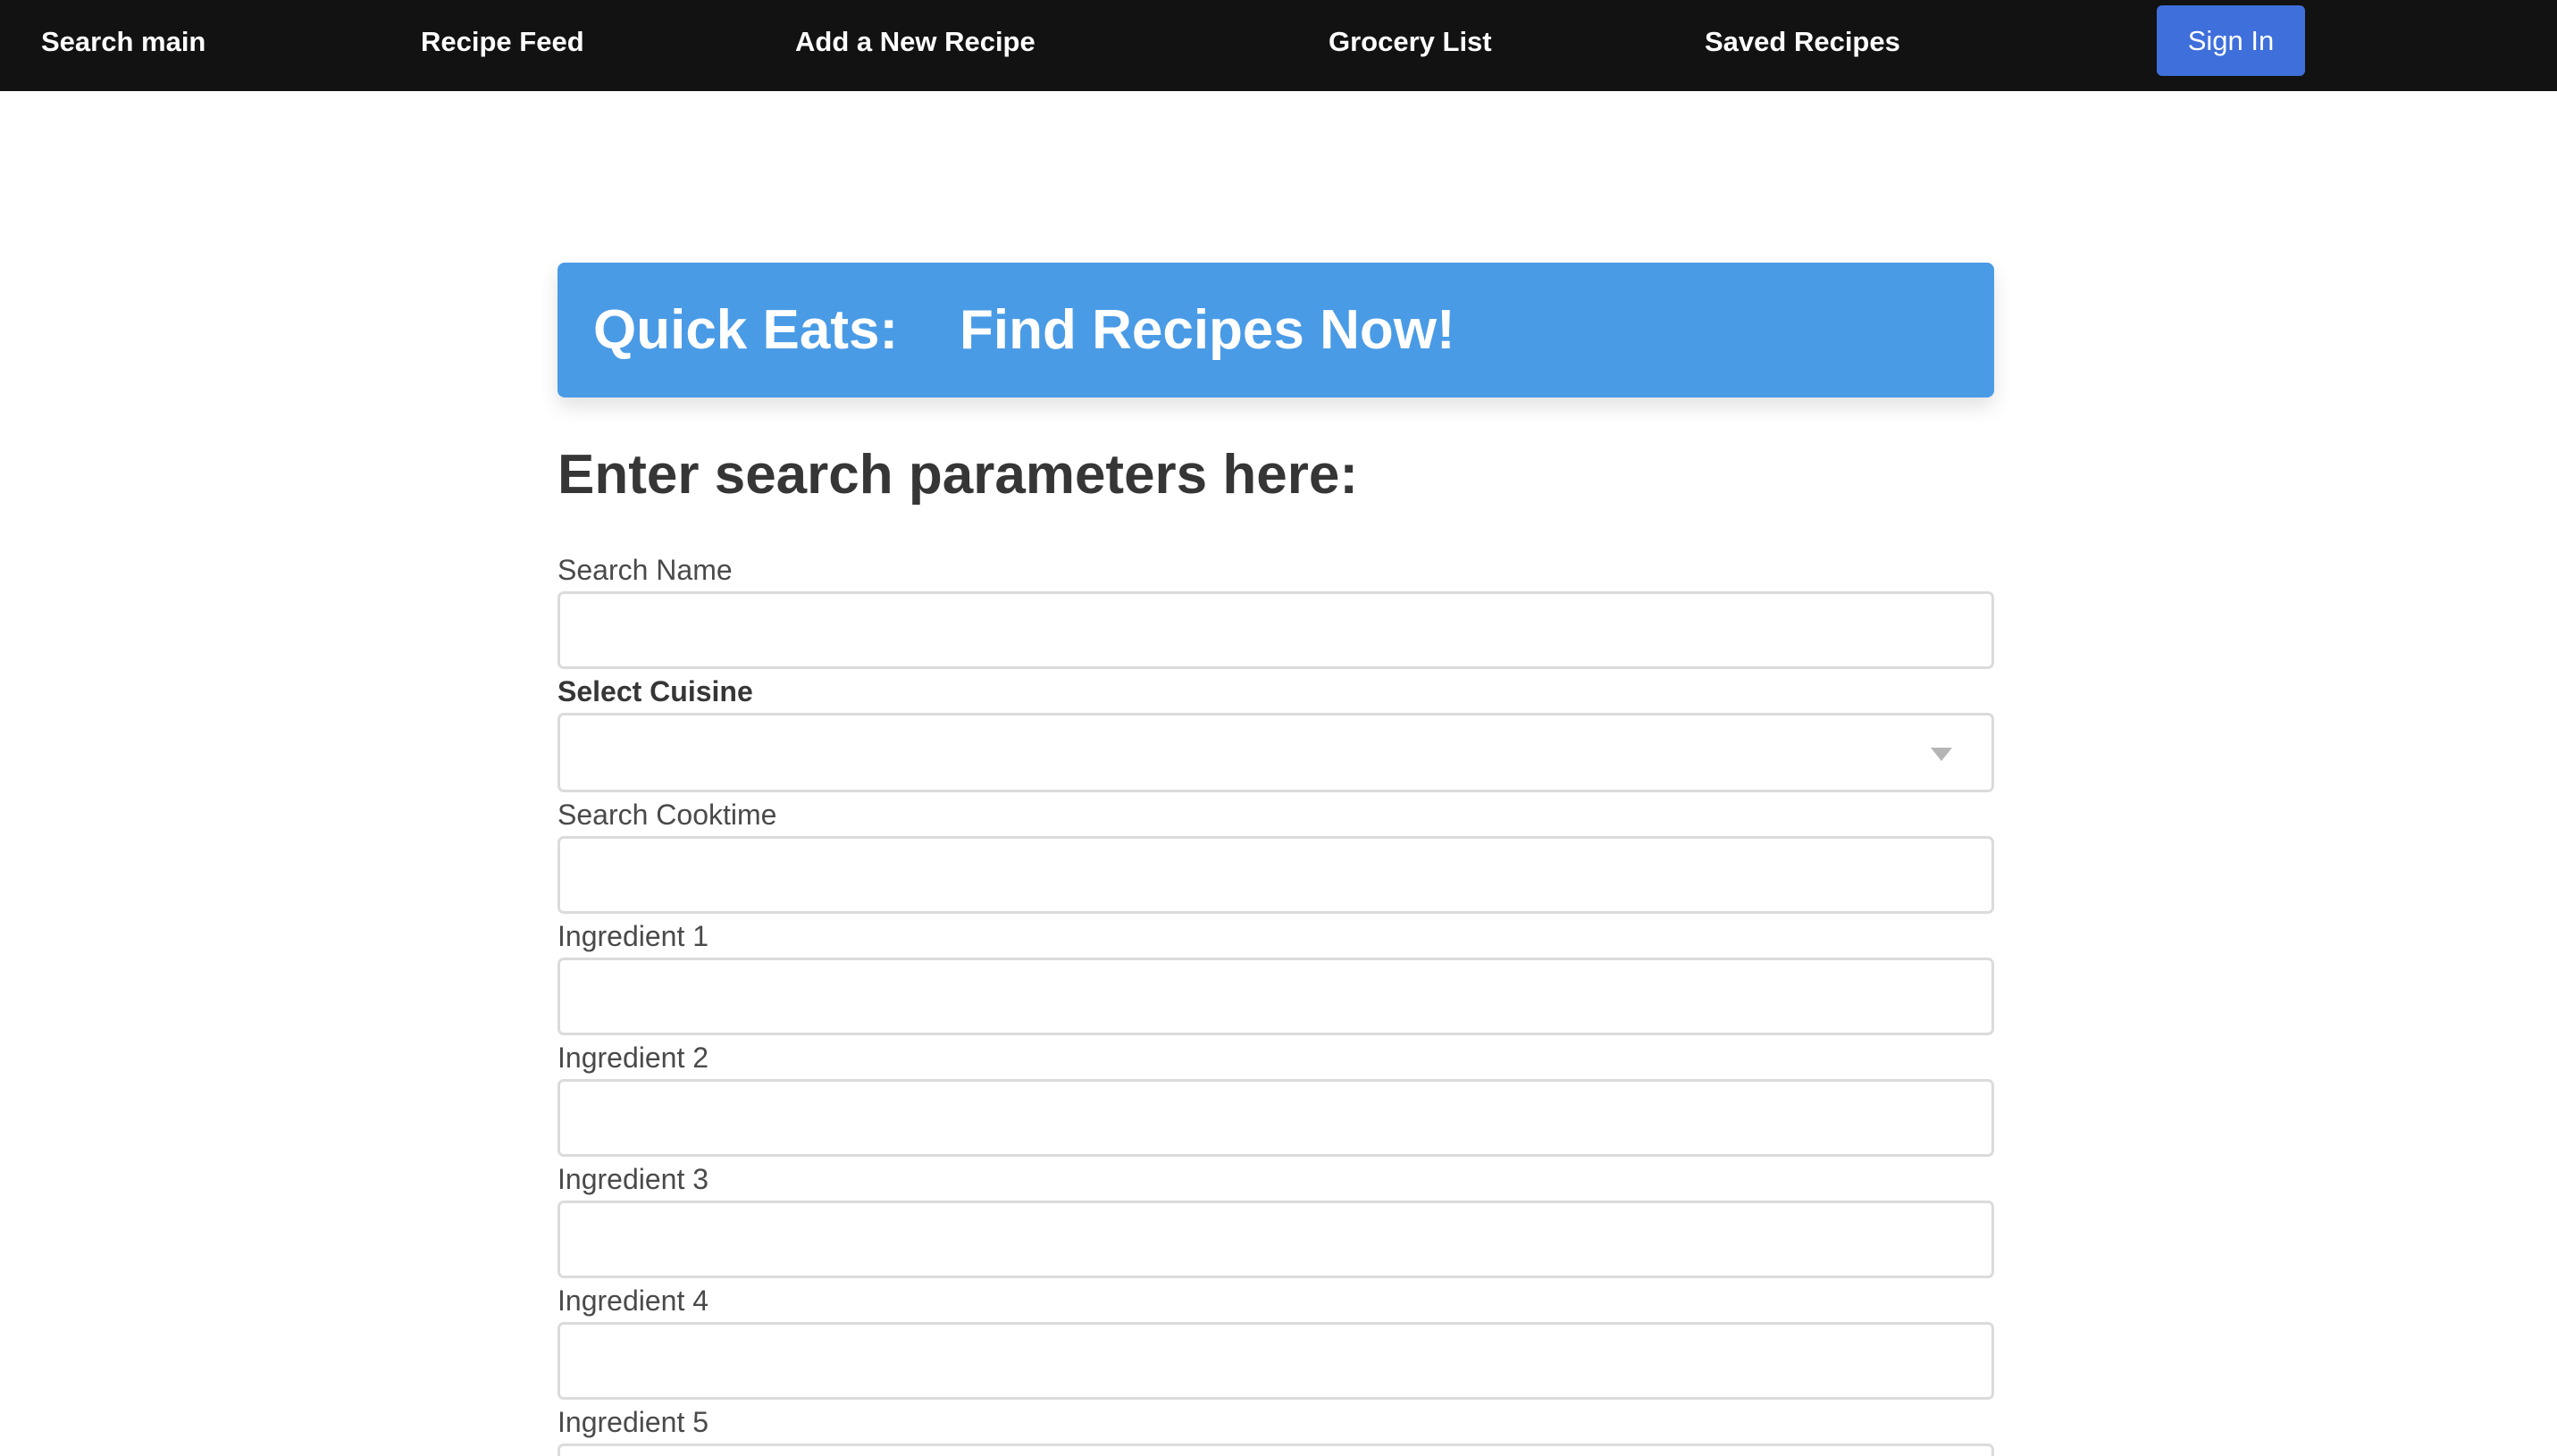 The image size is (2557, 1456). Describe the element at coordinates (1942, 754) in the screenshot. I see `chevron-down-icon` at that location.